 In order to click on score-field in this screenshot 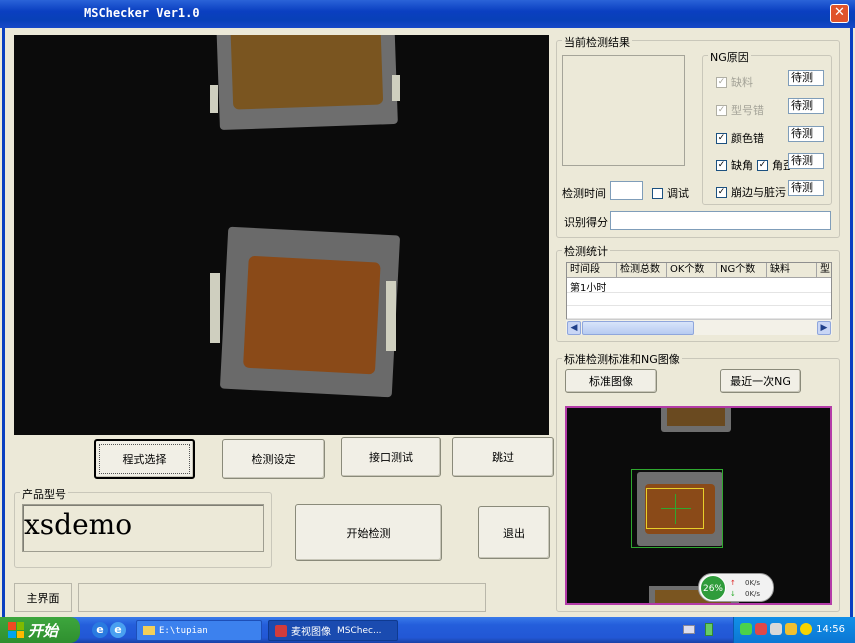, I will do `click(720, 220)`.